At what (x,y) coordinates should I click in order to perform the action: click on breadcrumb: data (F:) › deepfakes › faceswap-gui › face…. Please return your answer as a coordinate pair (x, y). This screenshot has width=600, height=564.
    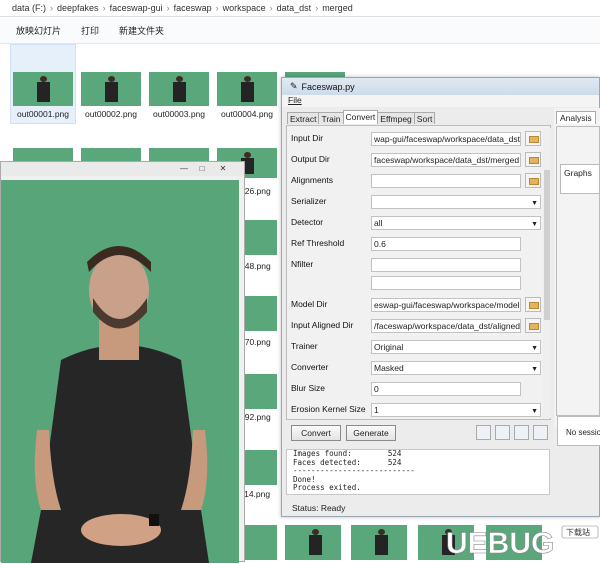
    Looking at the image, I should click on (300, 8).